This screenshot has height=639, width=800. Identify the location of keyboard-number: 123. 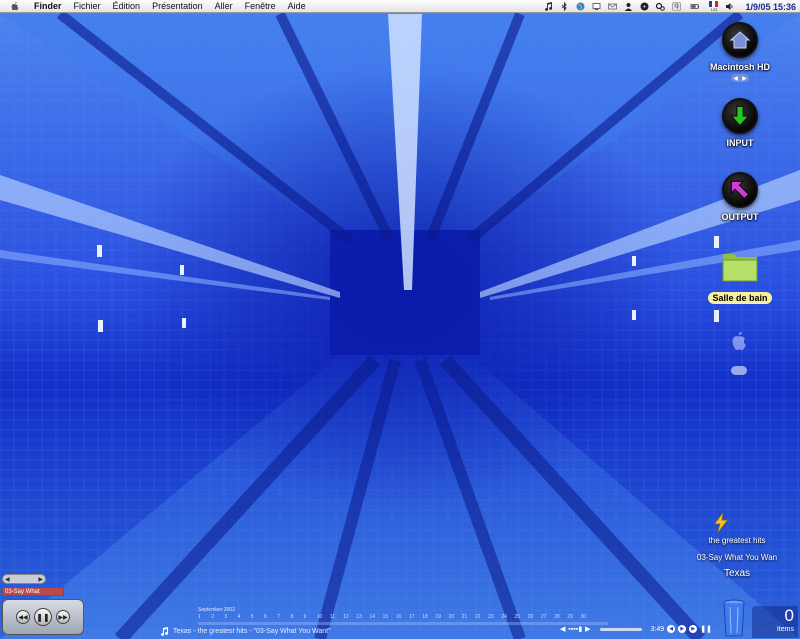
(714, 9).